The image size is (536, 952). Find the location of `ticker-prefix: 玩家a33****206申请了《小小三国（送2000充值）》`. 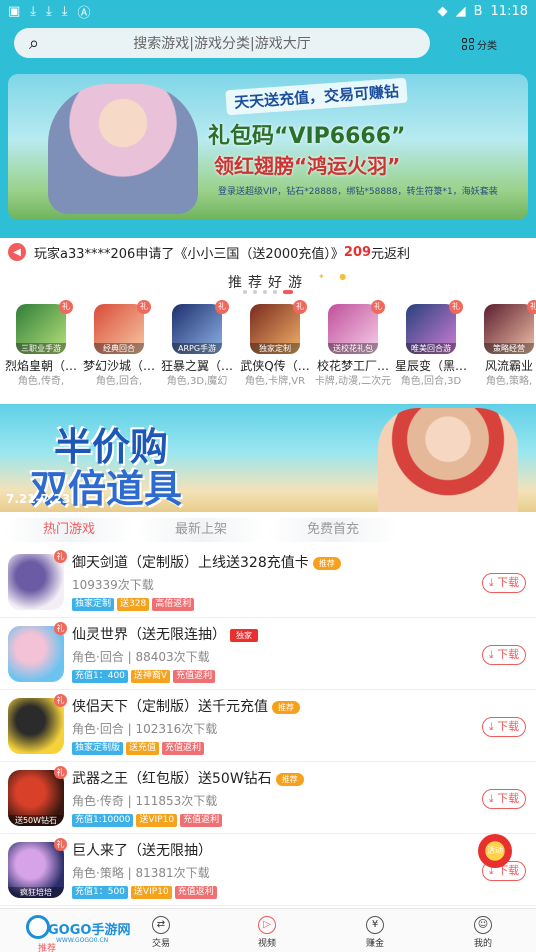

ticker-prefix: 玩家a33****206申请了《小小三国（送2000充值）》 is located at coordinates (189, 254).